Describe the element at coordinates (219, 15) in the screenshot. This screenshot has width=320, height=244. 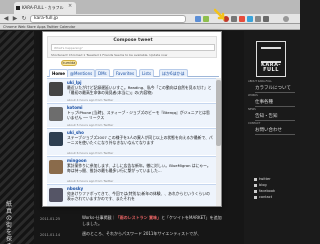
I see `highlight-arrow-icon` at that location.